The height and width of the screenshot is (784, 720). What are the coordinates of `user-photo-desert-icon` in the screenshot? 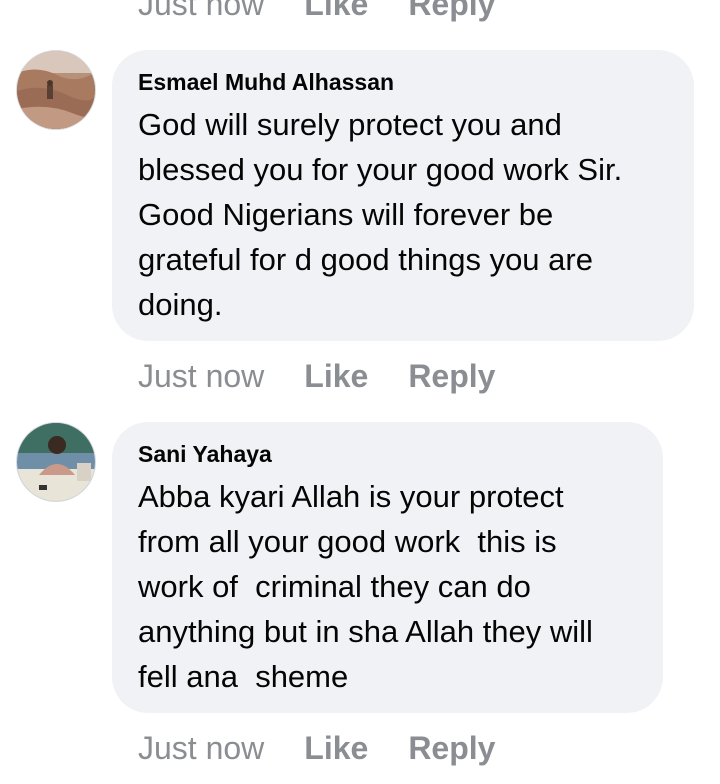 It's located at (56, 90).